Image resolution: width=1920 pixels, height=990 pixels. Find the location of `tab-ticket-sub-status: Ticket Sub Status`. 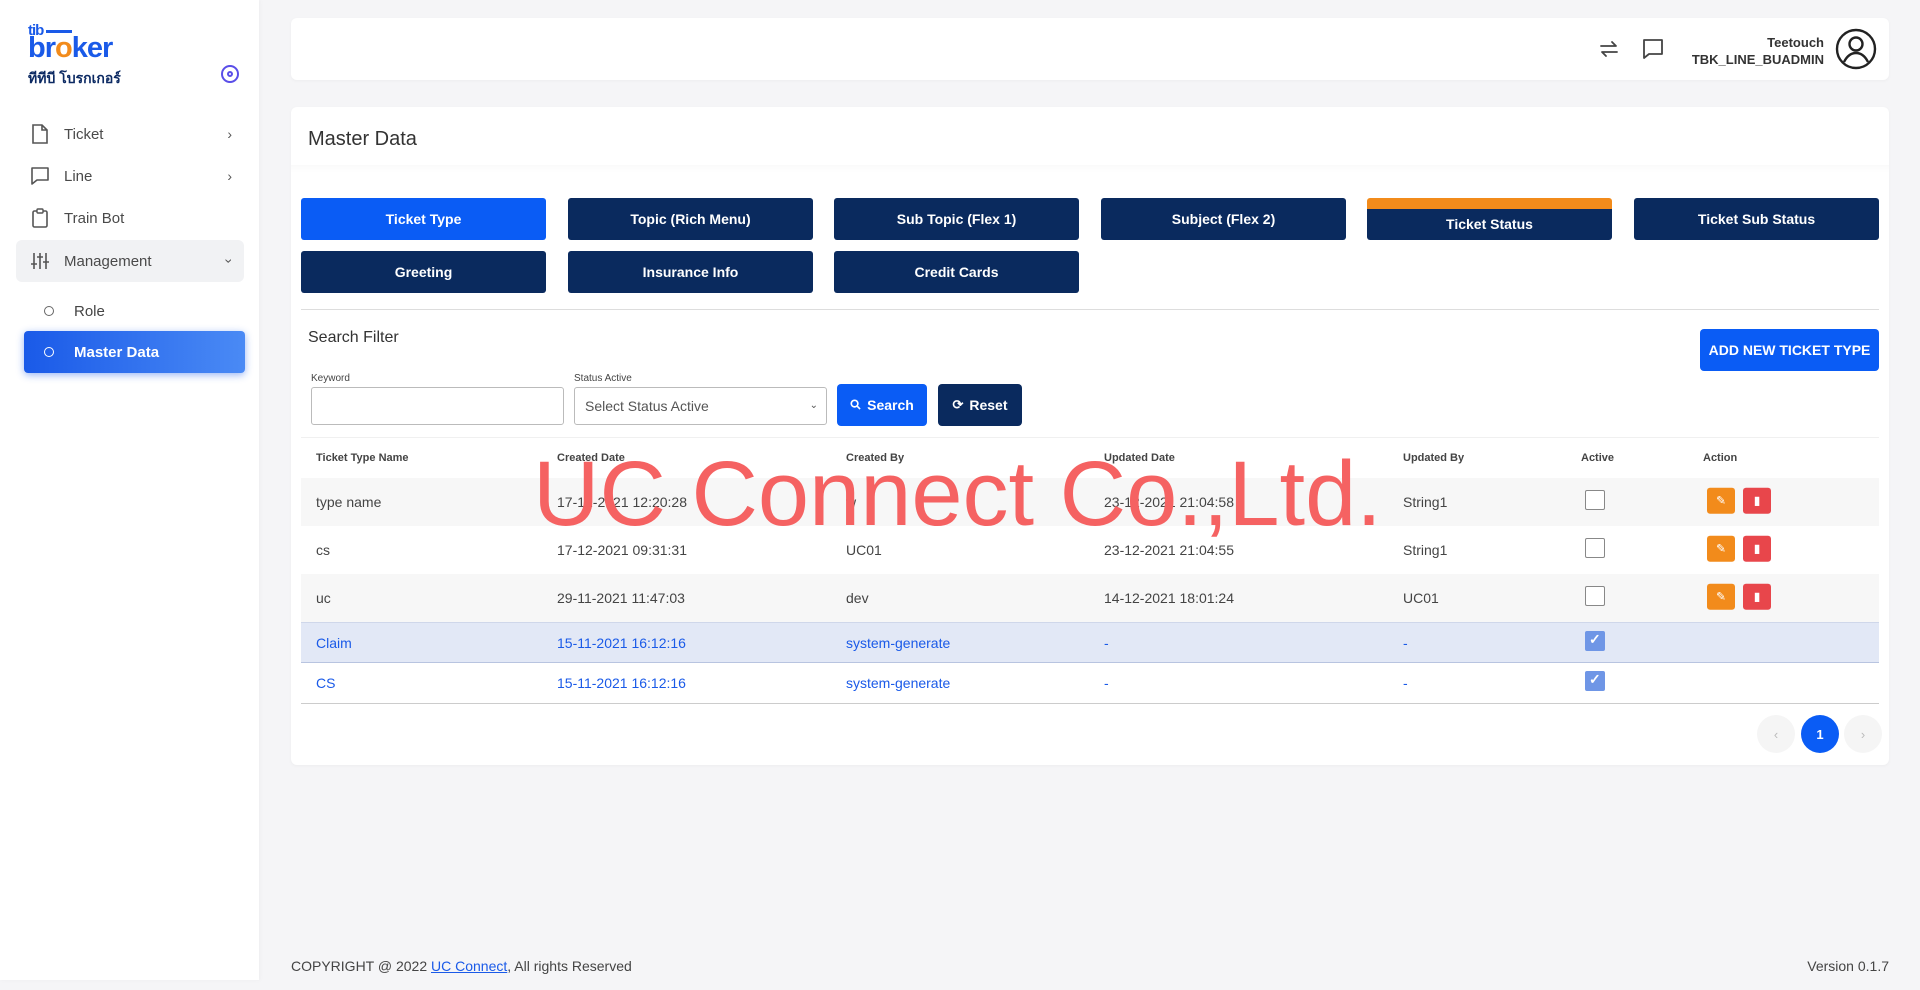

tab-ticket-sub-status: Ticket Sub Status is located at coordinates (1756, 219).